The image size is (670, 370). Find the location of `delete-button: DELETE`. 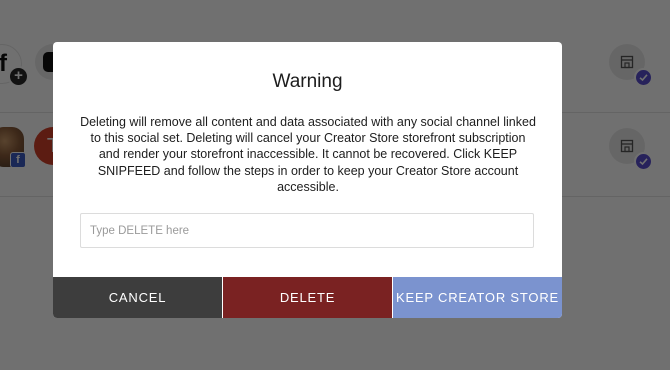

delete-button: DELETE is located at coordinates (307, 297).